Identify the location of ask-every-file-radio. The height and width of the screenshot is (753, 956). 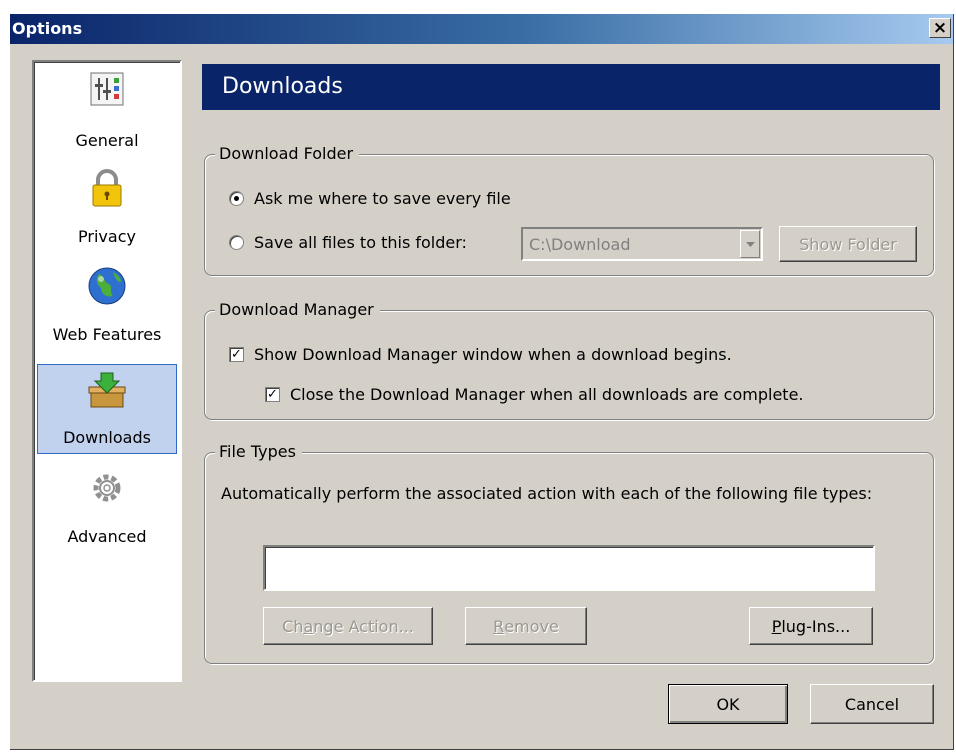
(236, 198).